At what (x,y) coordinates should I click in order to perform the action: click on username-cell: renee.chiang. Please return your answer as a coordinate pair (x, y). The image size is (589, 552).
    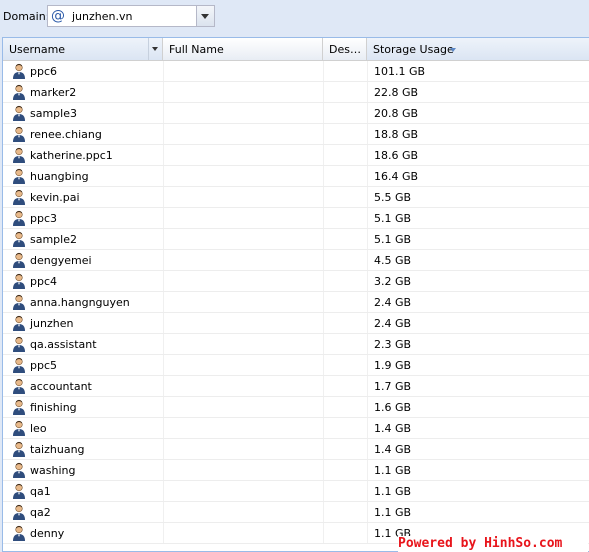
    Looking at the image, I should click on (66, 134).